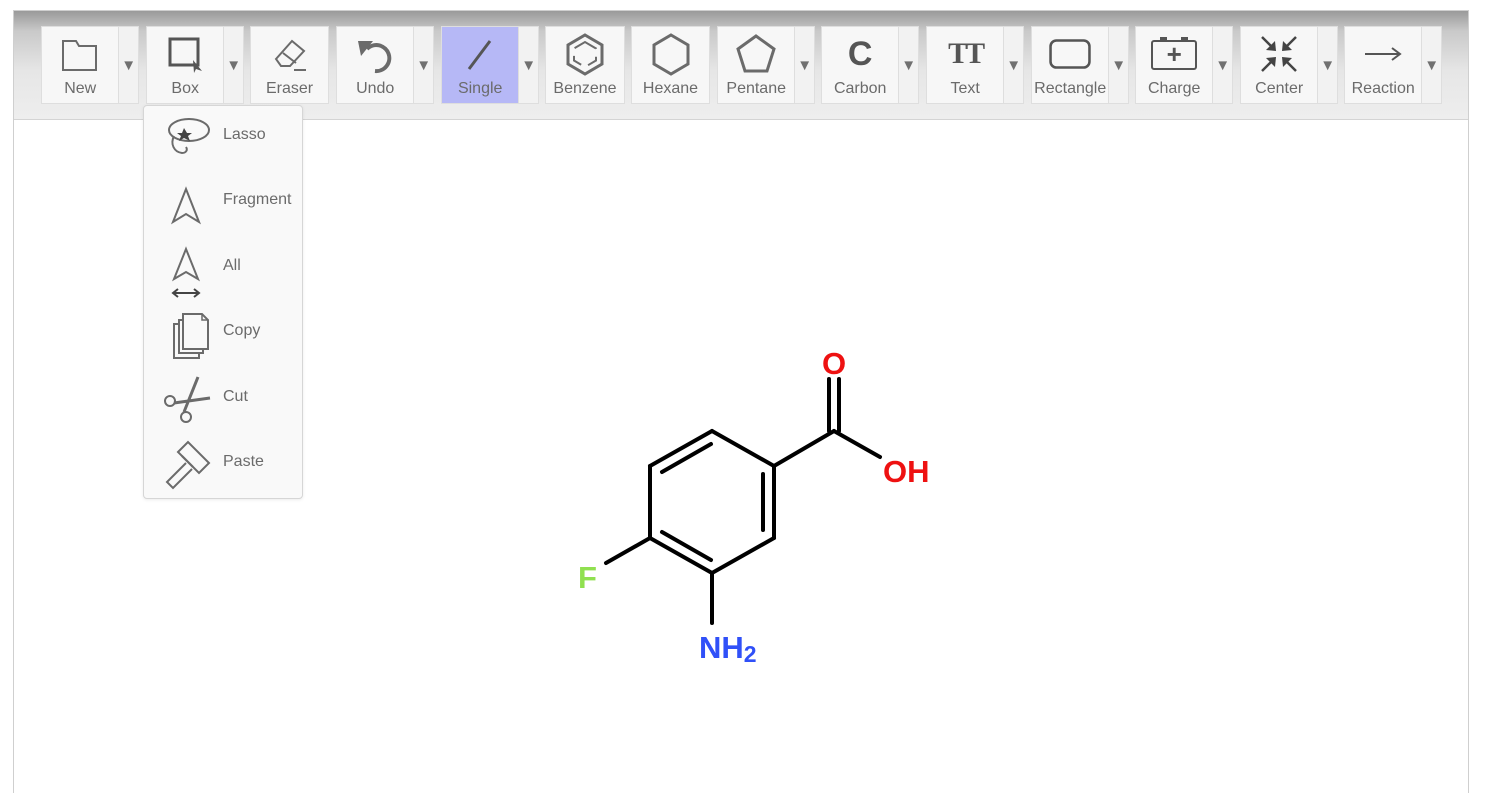 The height and width of the screenshot is (799, 1490). I want to click on tool-reaction: Reaction ▼, so click(1393, 65).